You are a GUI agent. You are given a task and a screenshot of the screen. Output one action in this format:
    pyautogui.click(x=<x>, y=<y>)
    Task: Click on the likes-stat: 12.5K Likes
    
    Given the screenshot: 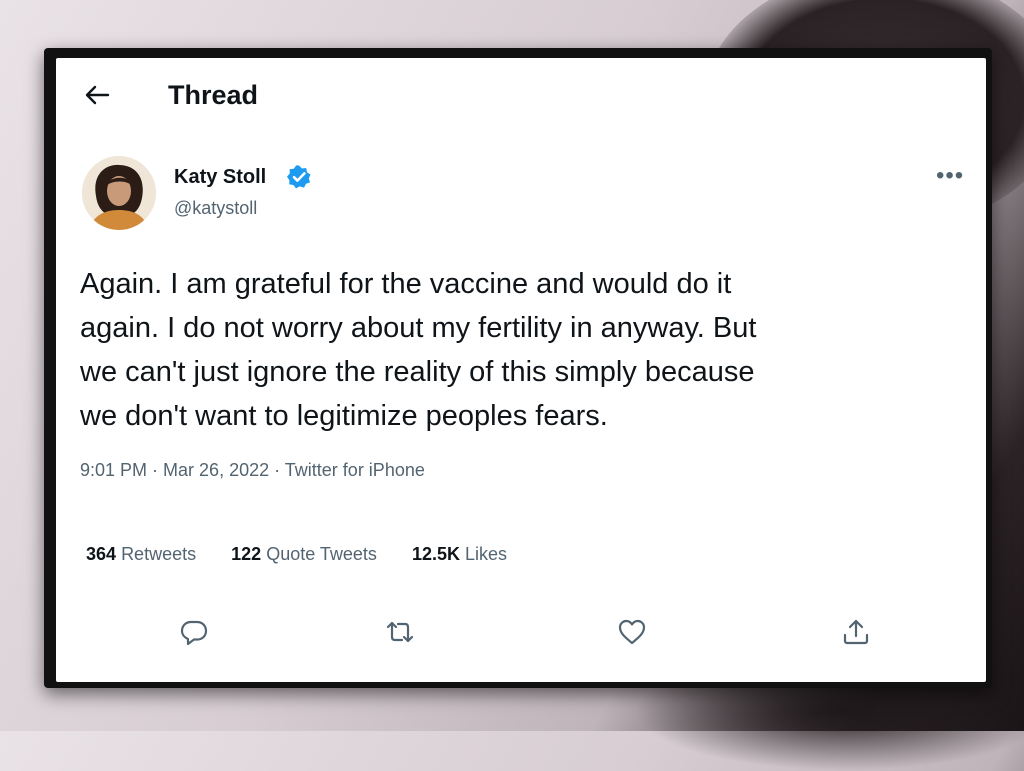 What is the action you would take?
    pyautogui.click(x=459, y=554)
    